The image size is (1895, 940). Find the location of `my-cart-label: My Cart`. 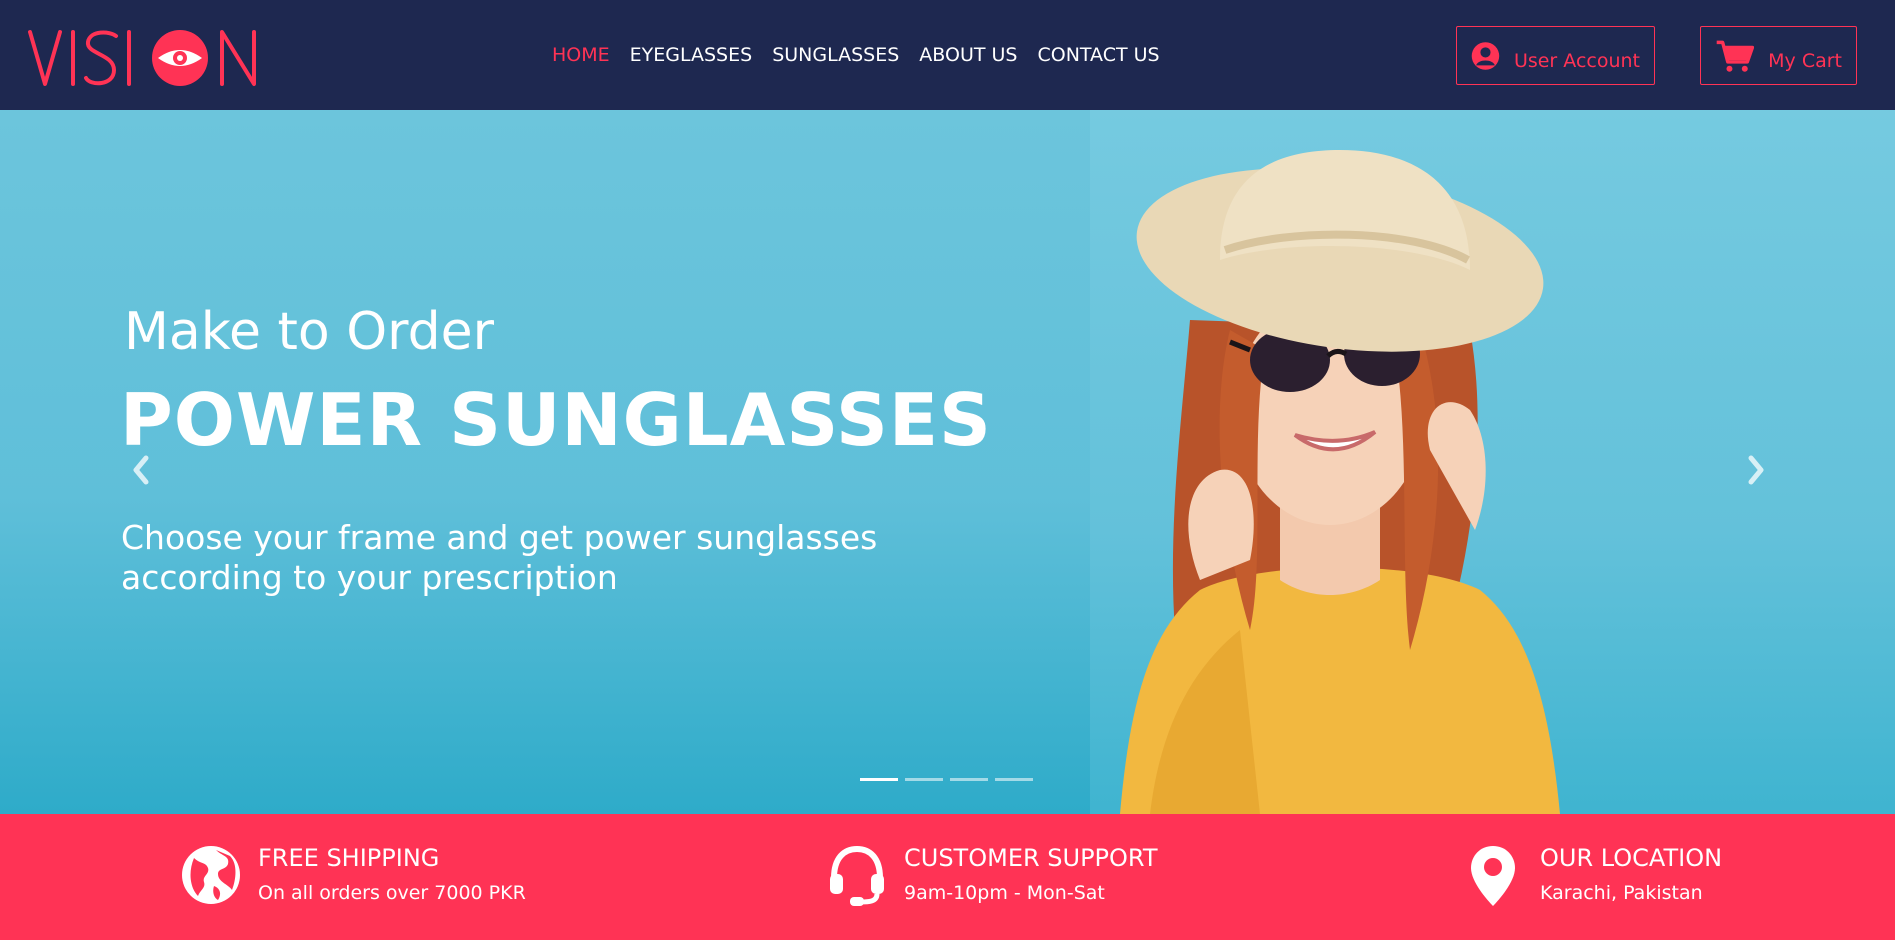

my-cart-label: My Cart is located at coordinates (1805, 60).